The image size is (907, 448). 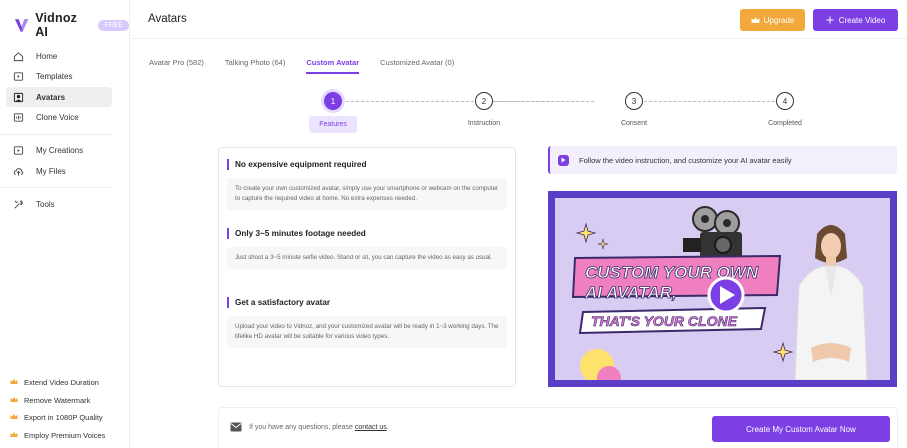 I want to click on sidebar-item-tools: Tools, so click(x=59, y=204).